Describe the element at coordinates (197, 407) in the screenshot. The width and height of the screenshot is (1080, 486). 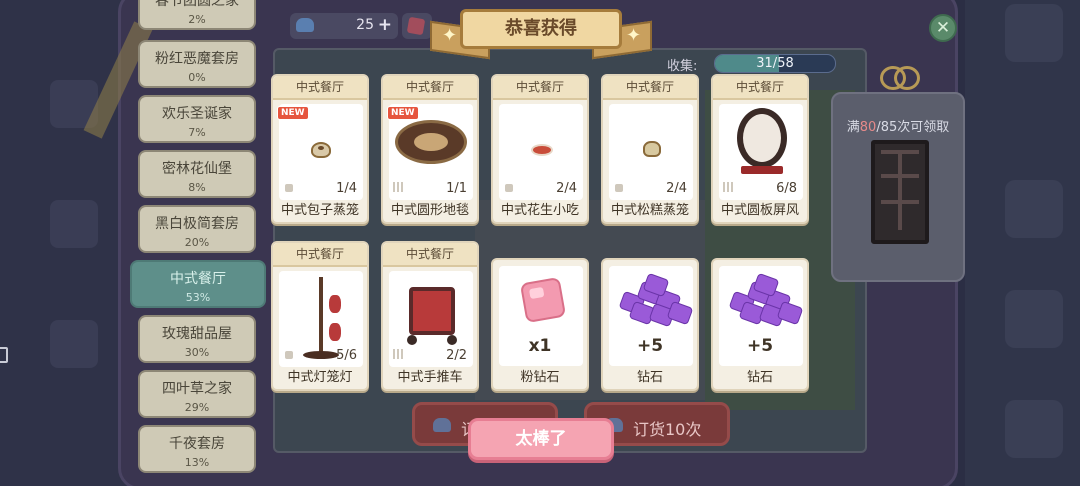
I see `category-percent: 29%` at that location.